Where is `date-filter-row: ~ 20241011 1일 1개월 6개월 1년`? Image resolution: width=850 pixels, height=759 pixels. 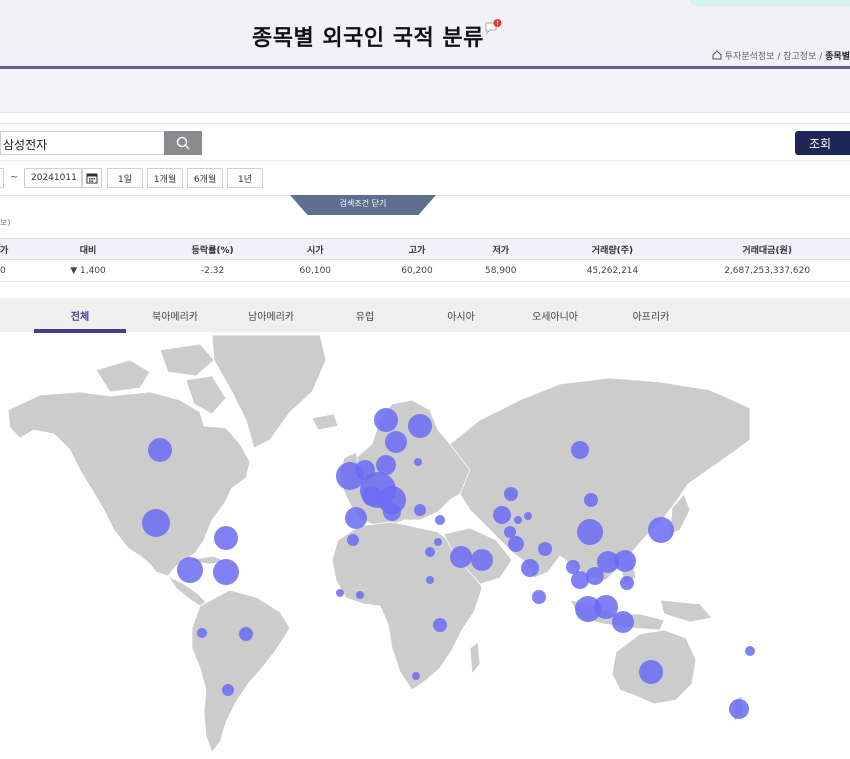
date-filter-row: ~ 20241011 1일 1개월 6개월 1년 is located at coordinates (425, 179).